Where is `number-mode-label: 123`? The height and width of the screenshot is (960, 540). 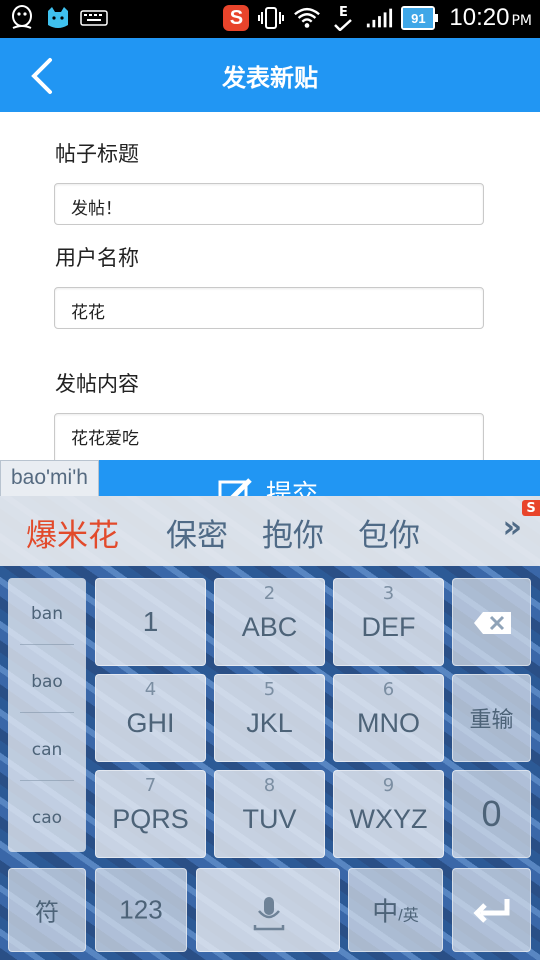 number-mode-label: 123 is located at coordinates (141, 909).